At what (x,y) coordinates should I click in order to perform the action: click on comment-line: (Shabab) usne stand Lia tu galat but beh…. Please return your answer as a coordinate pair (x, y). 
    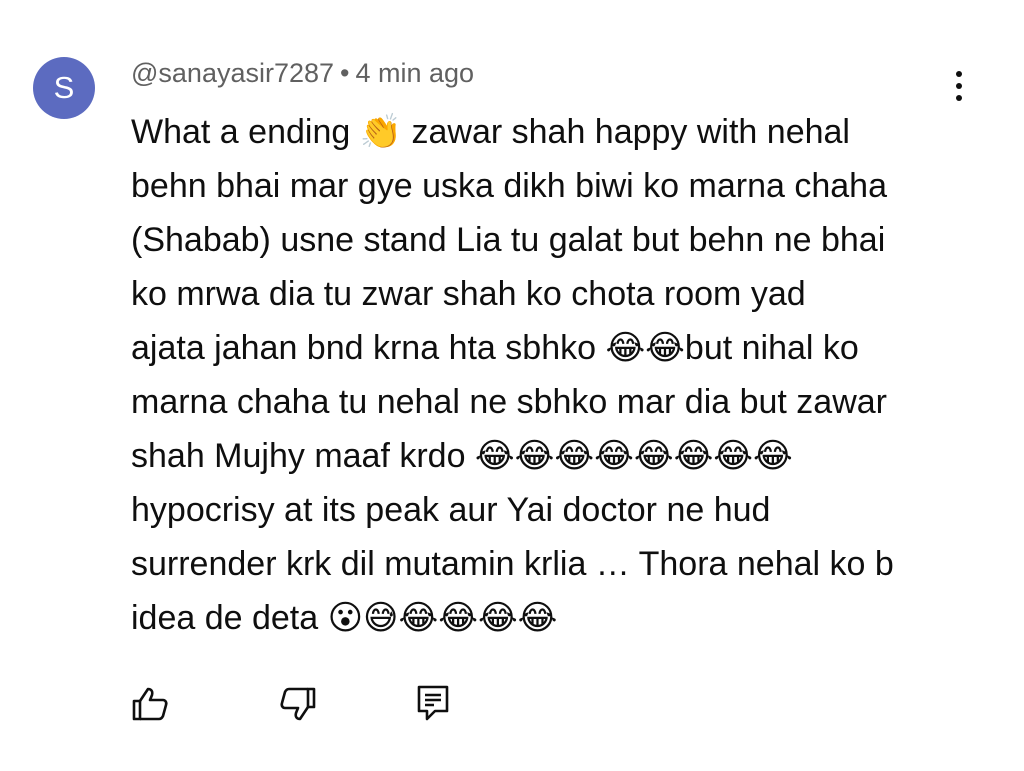
    Looking at the image, I should click on (508, 240).